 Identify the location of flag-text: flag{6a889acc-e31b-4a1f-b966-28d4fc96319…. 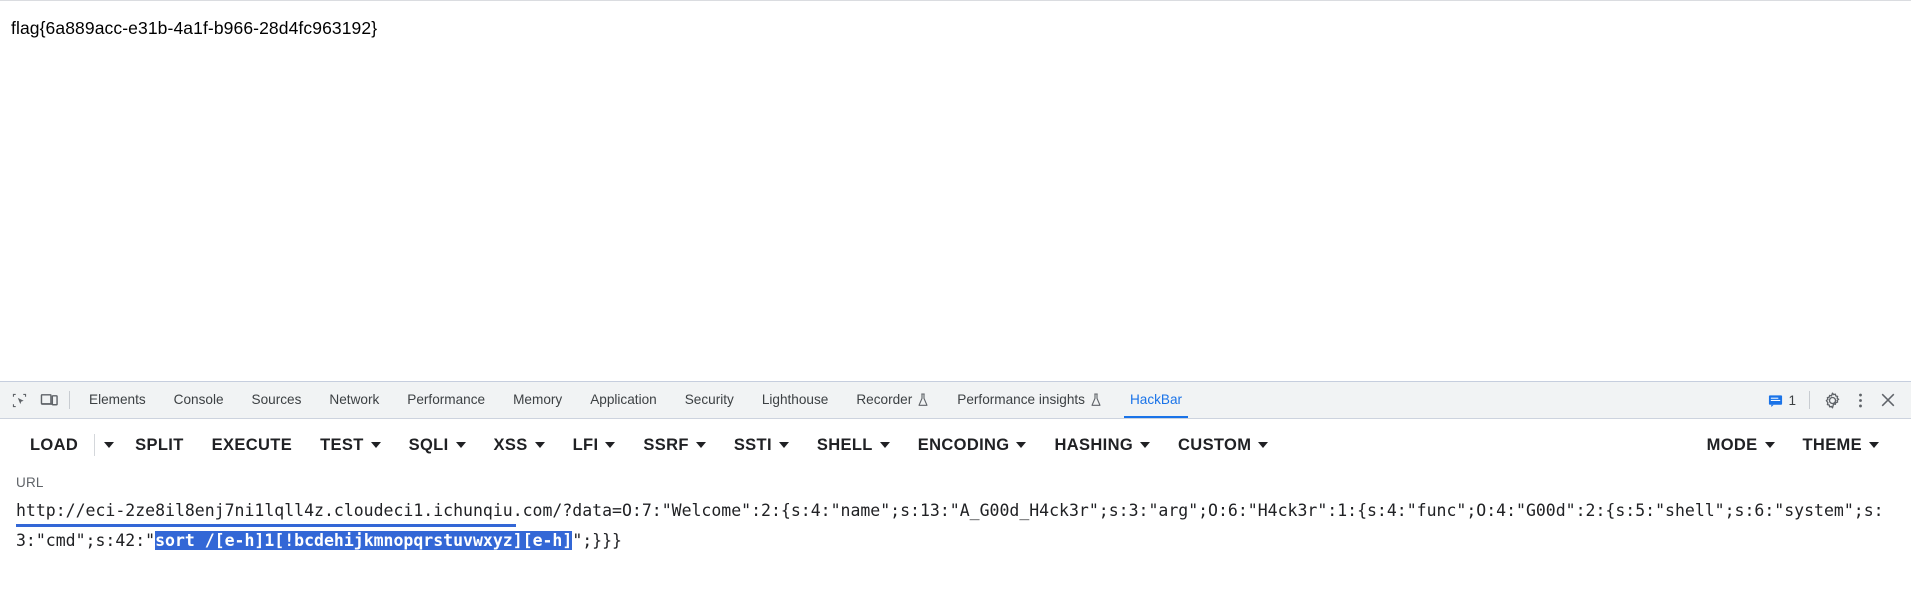
(194, 28).